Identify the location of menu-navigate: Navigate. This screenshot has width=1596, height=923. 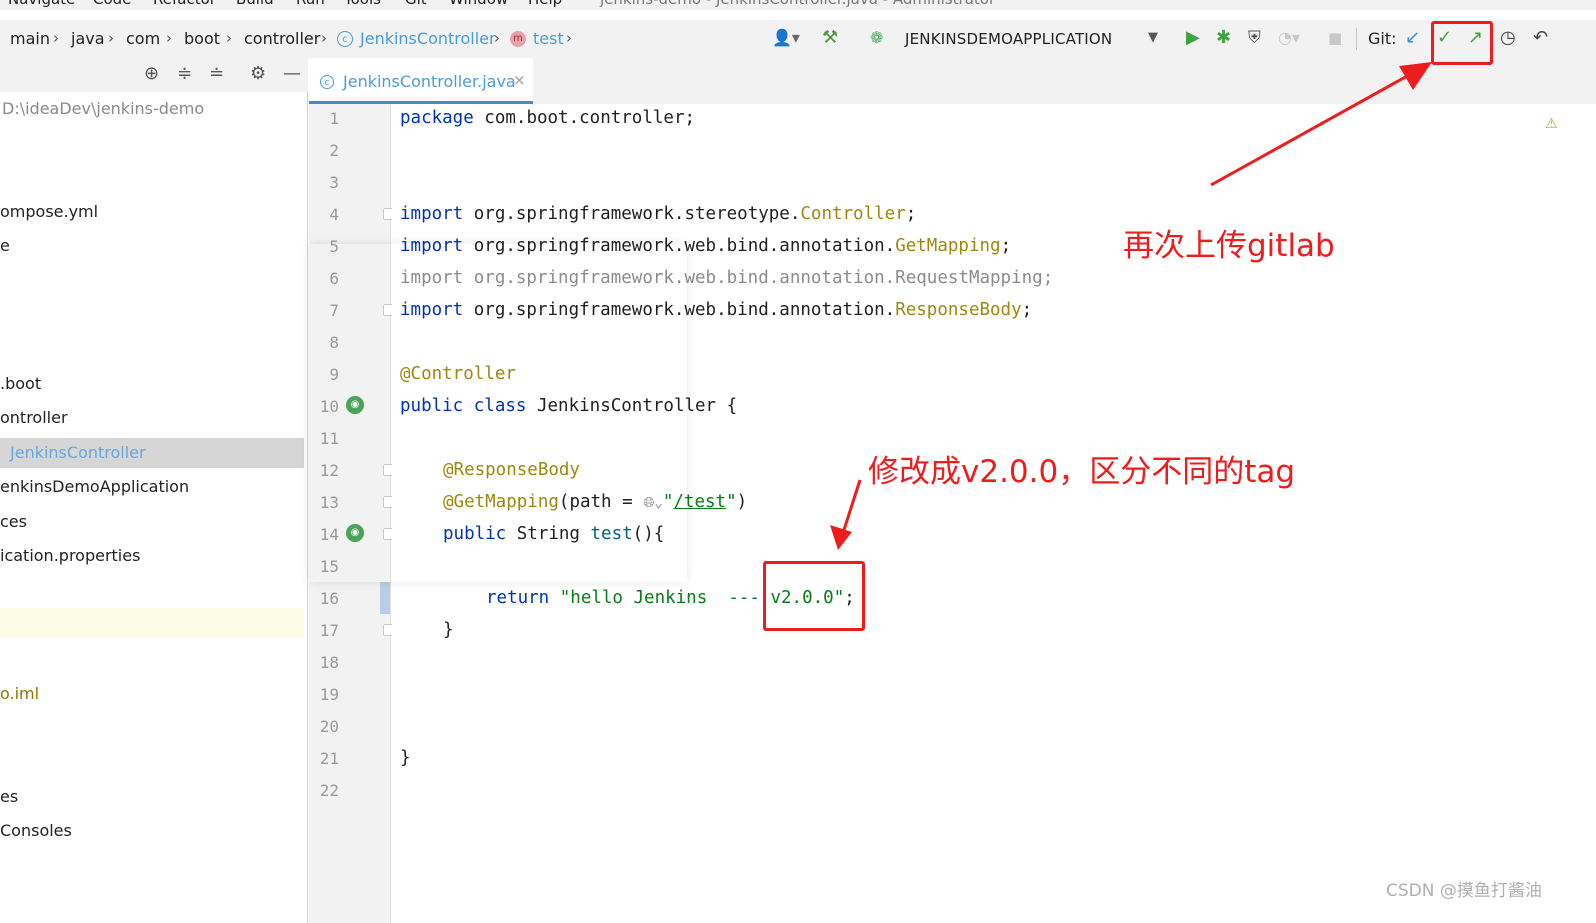
(41, 4).